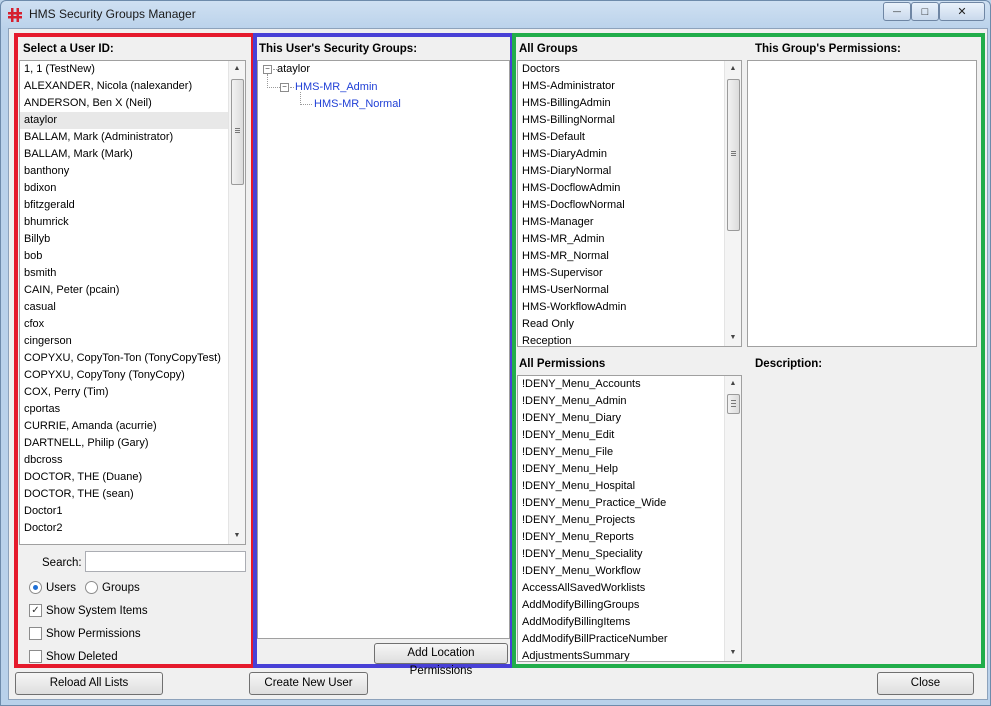 Image resolution: width=991 pixels, height=706 pixels. I want to click on all-groups-scrollbar: ▲ ▼, so click(732, 203).